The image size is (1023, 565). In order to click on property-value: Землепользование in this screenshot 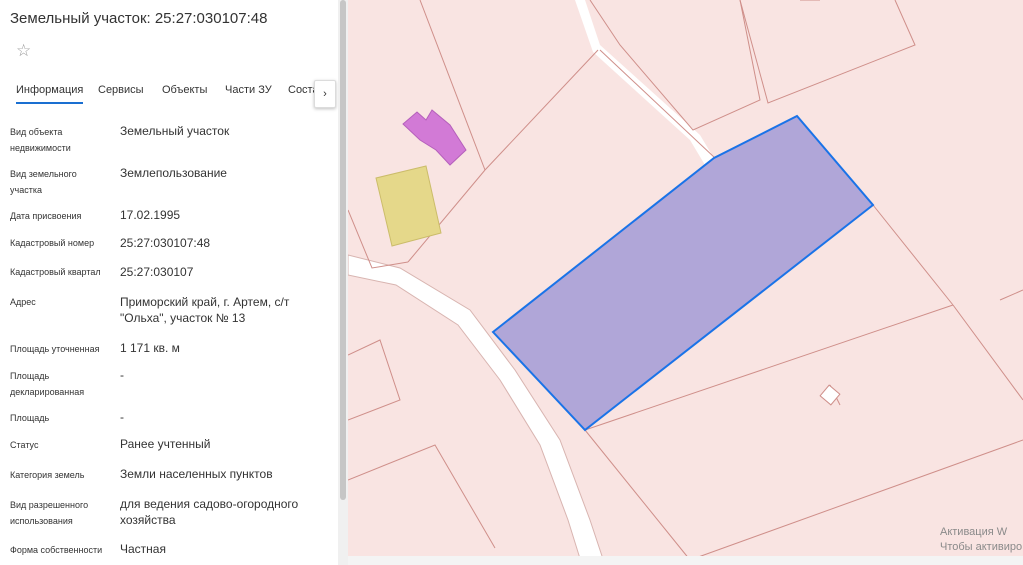, I will do `click(173, 173)`.